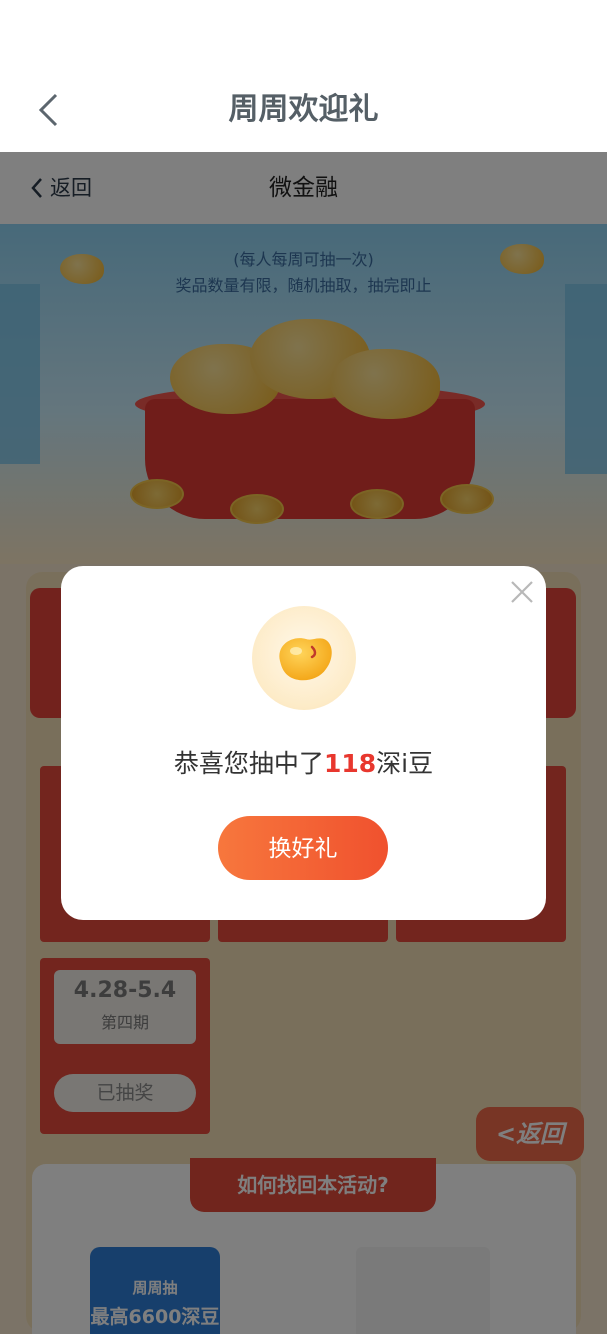 The width and height of the screenshot is (607, 1334). I want to click on bean-icon, so click(305, 659).